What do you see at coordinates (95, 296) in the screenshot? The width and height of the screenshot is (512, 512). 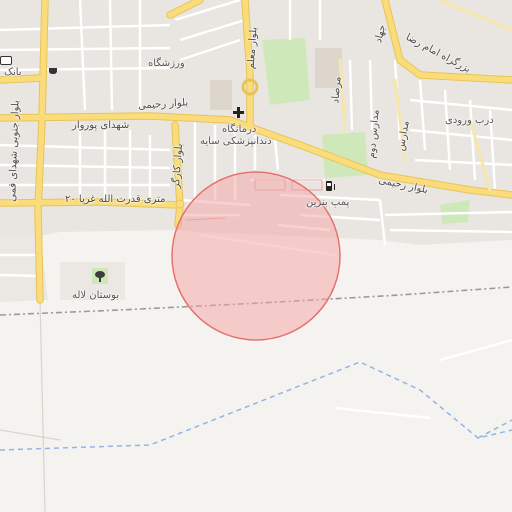 I see `park-name-label: بوستان لاله` at bounding box center [95, 296].